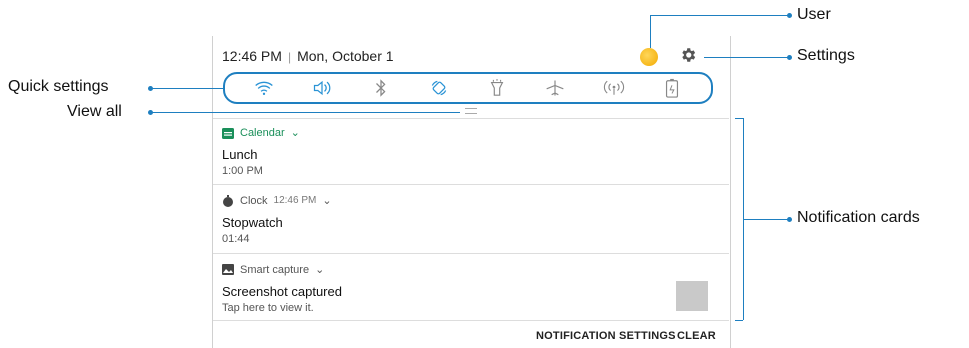 The height and width of the screenshot is (348, 969). Describe the element at coordinates (688, 55) in the screenshot. I see `gear-icon` at that location.